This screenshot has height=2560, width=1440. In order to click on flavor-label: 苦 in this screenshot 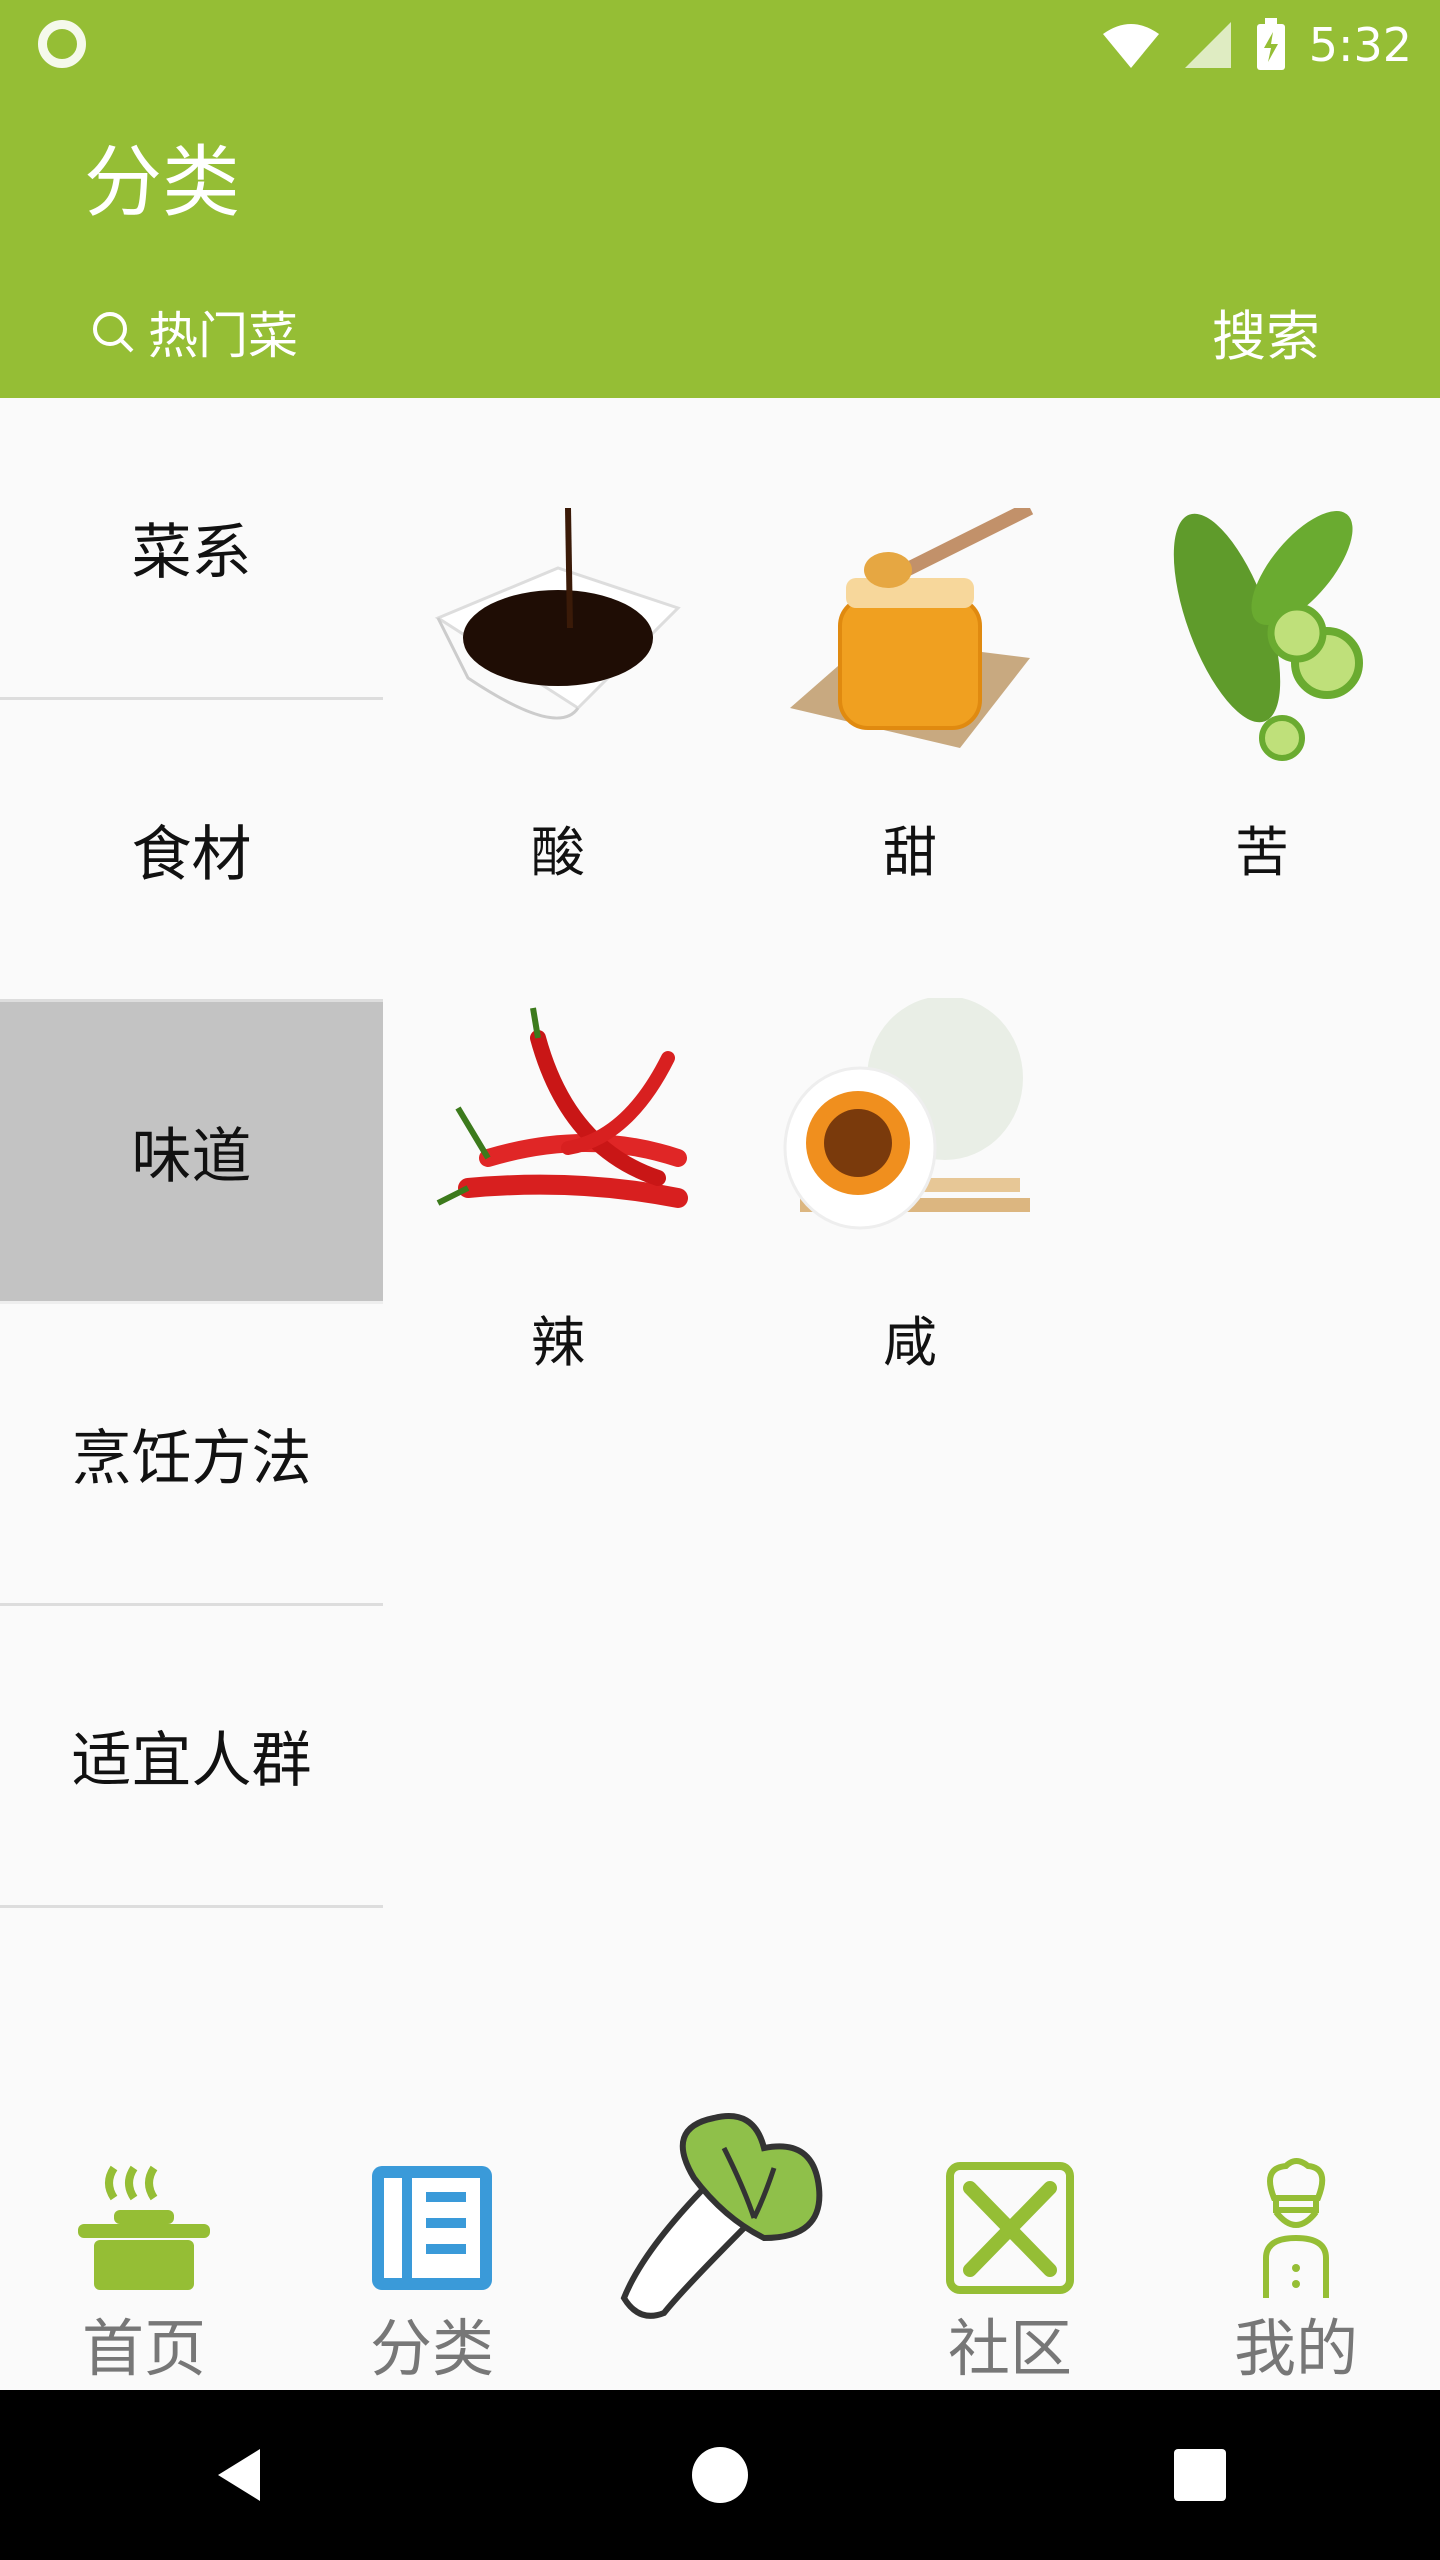, I will do `click(1262, 852)`.